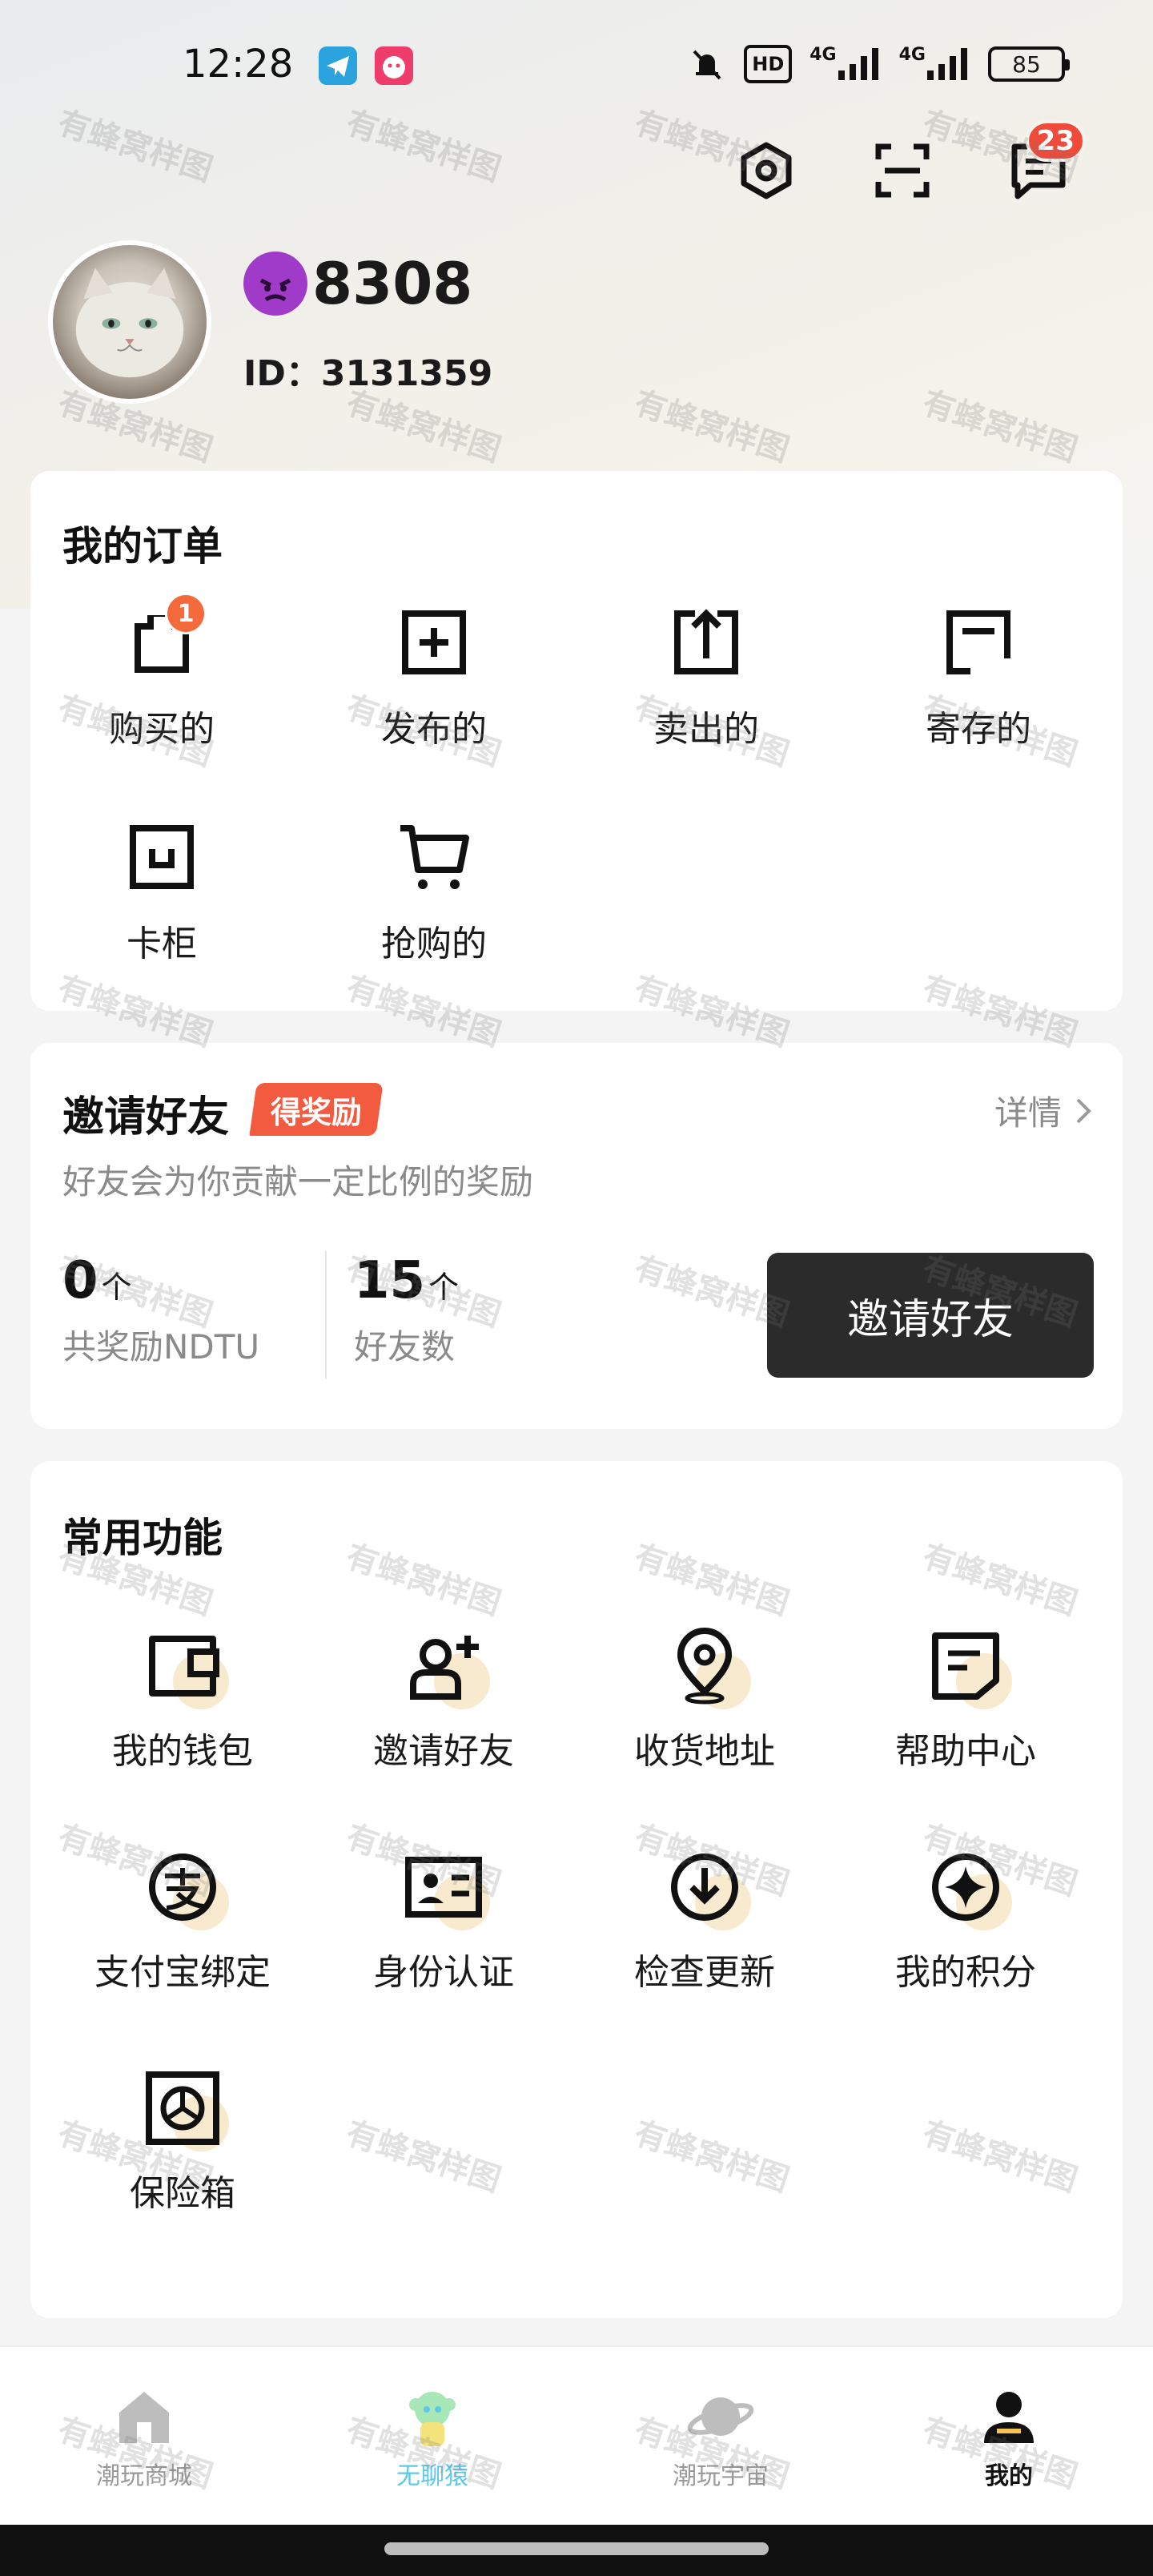  Describe the element at coordinates (143, 1538) in the screenshot. I see `functions-title: 常用功能` at that location.